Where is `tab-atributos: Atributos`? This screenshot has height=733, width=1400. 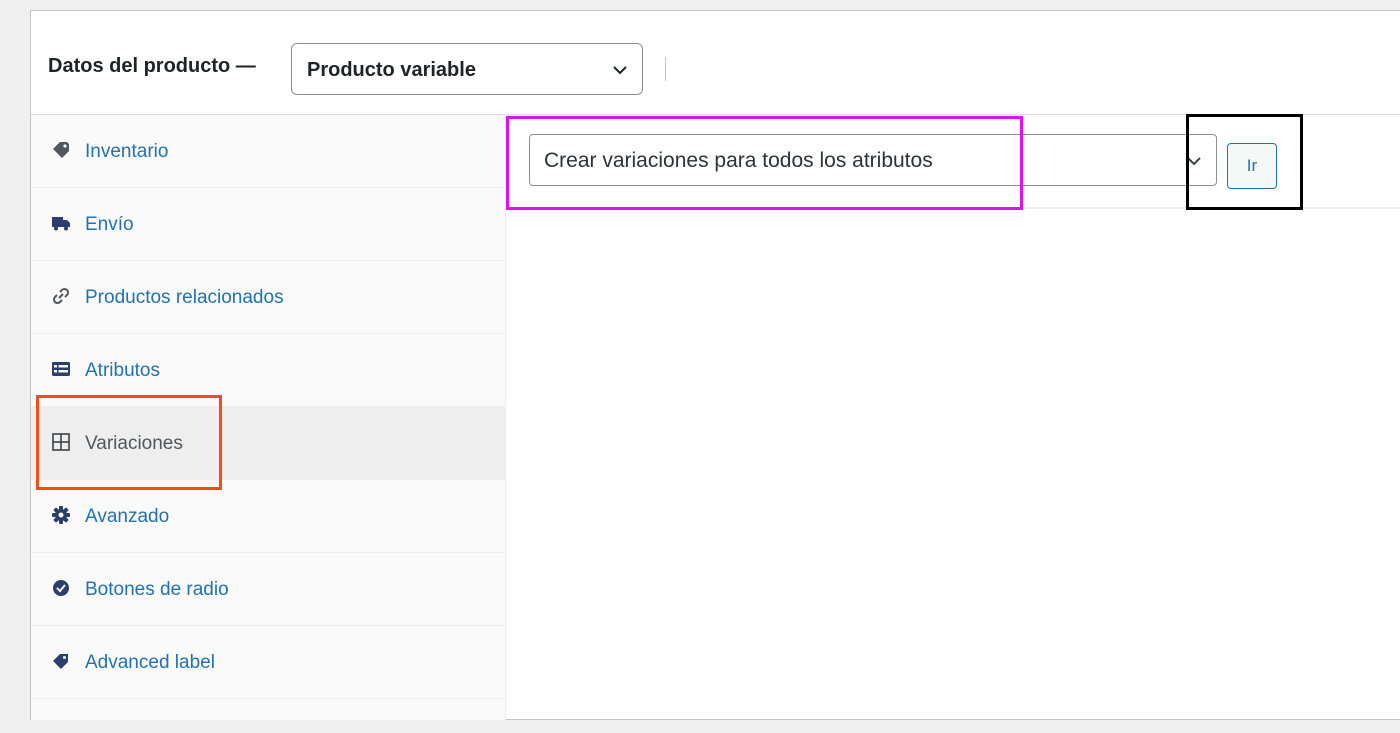
tab-atributos: Atributos is located at coordinates (268, 370).